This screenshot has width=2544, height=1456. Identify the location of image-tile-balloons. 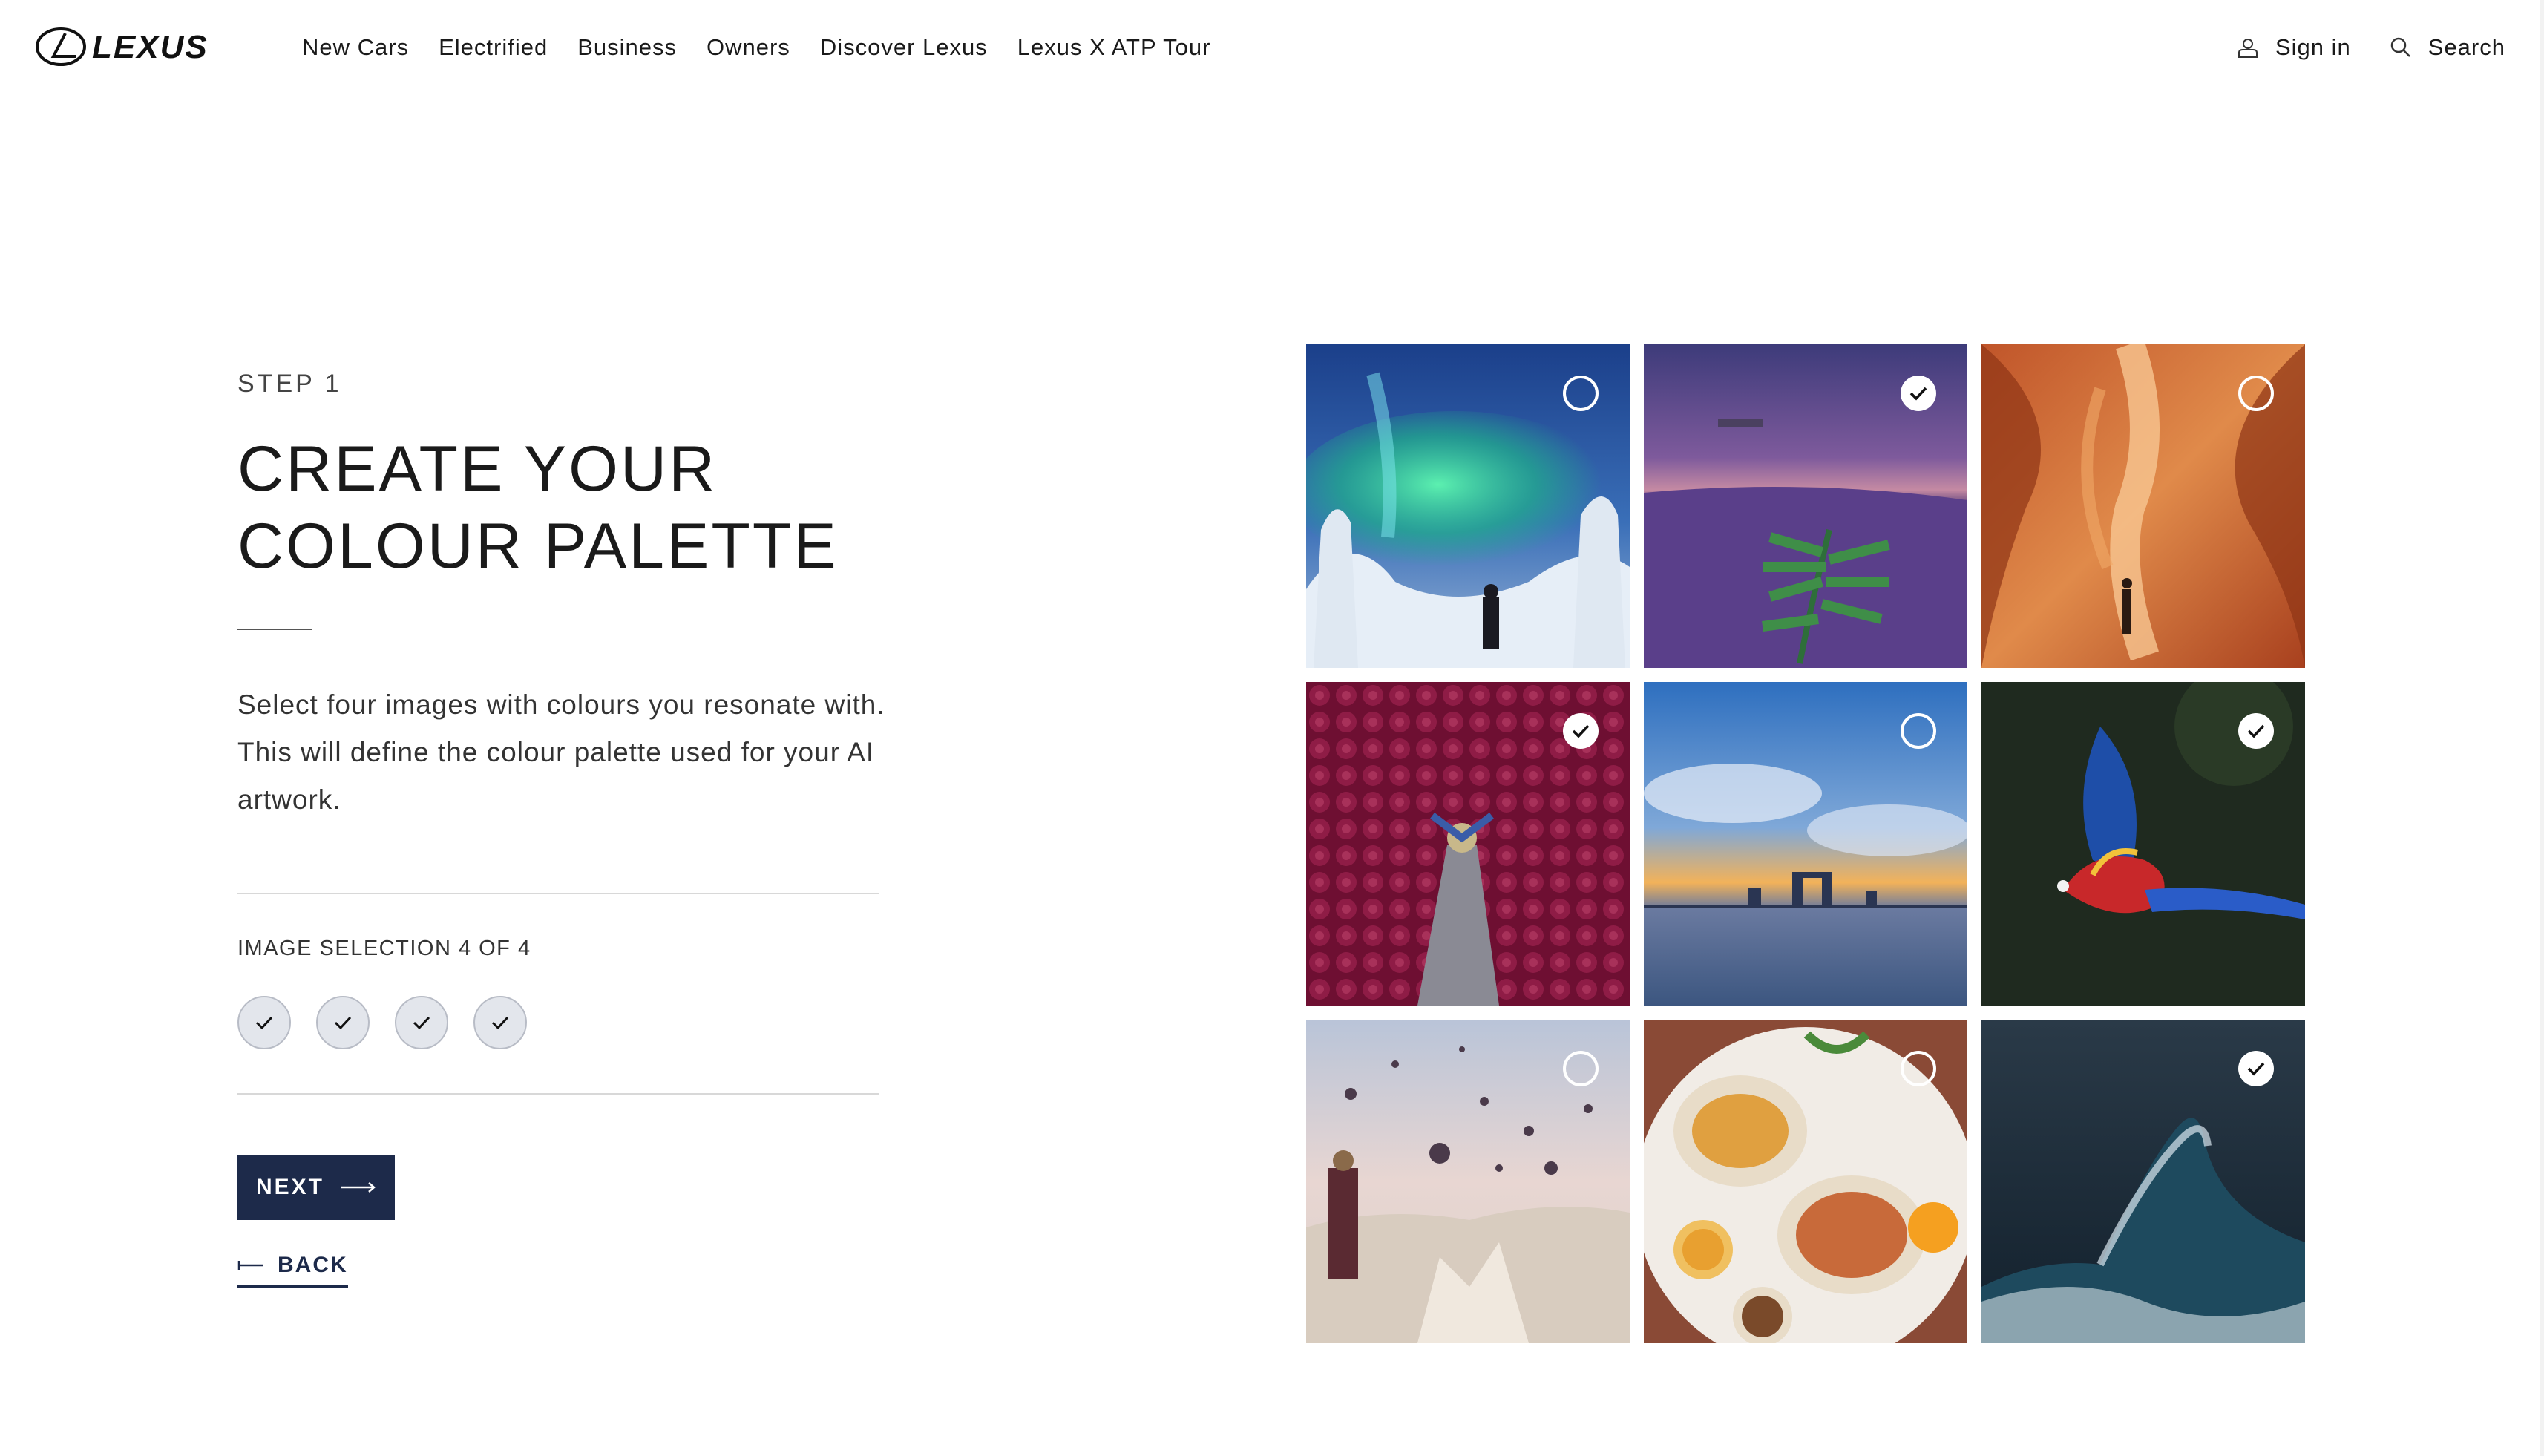
(1468, 1182).